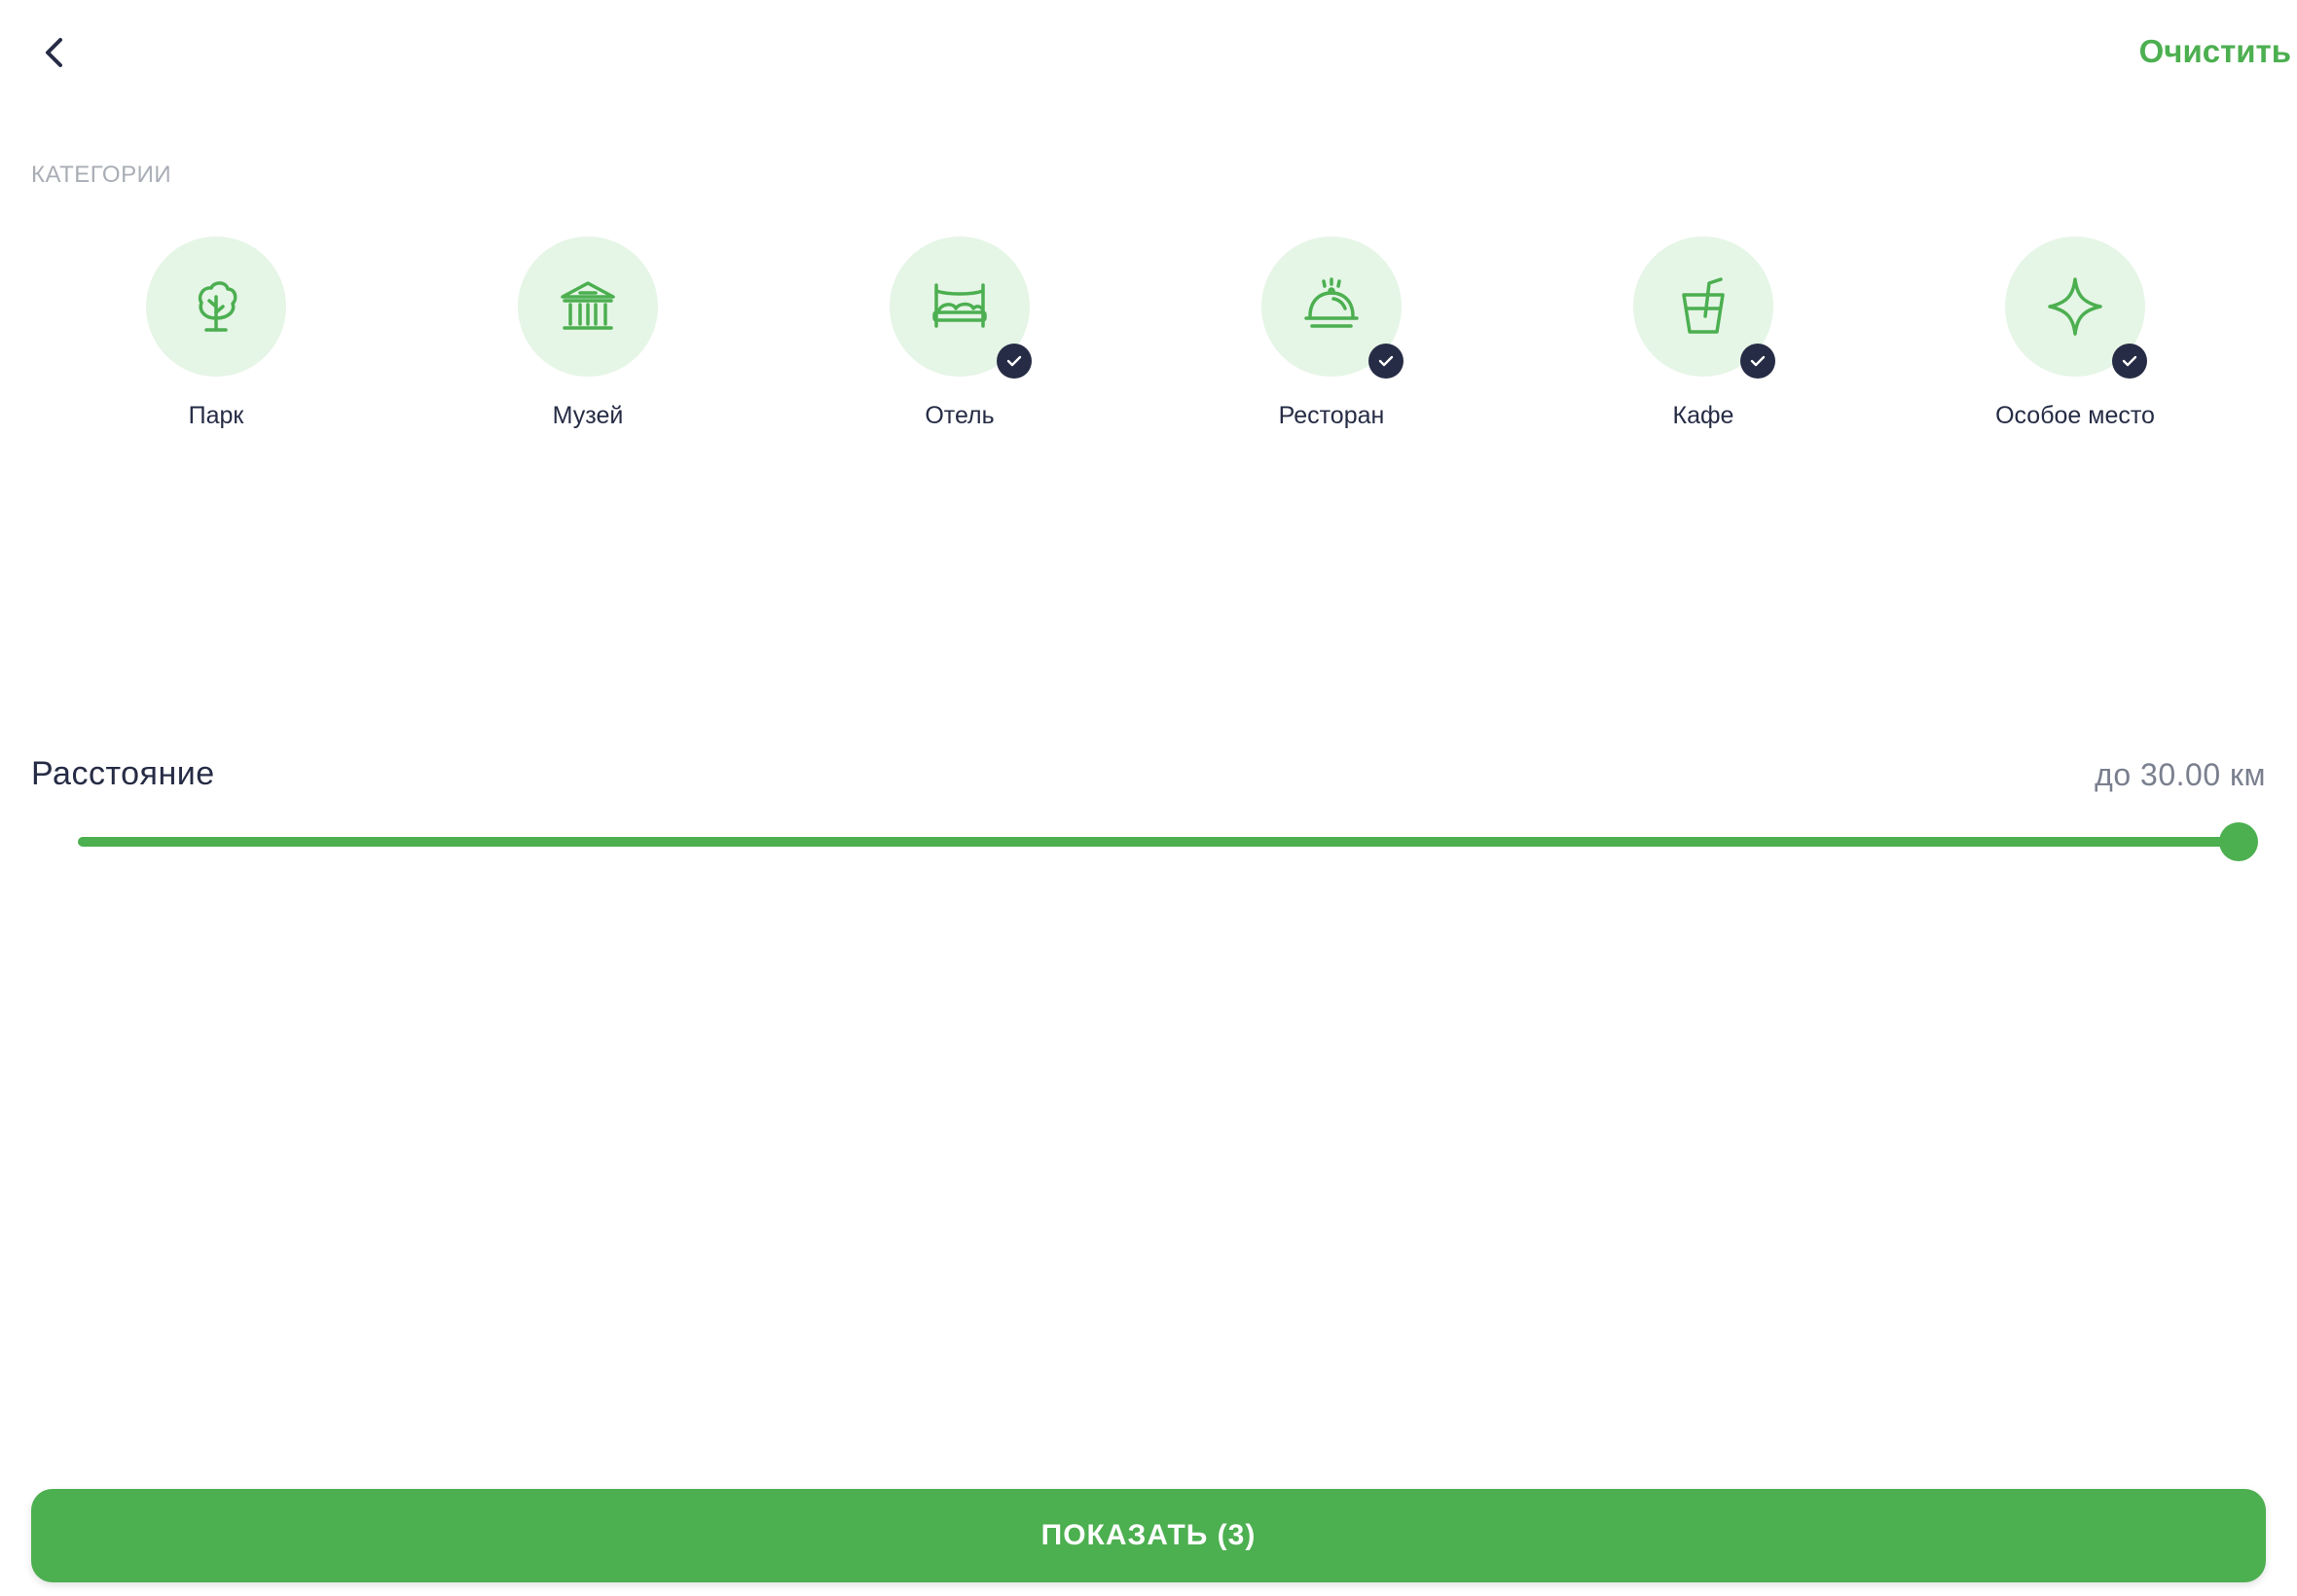 The image size is (2297, 1596). I want to click on category-cafe: Кафе, so click(1703, 333).